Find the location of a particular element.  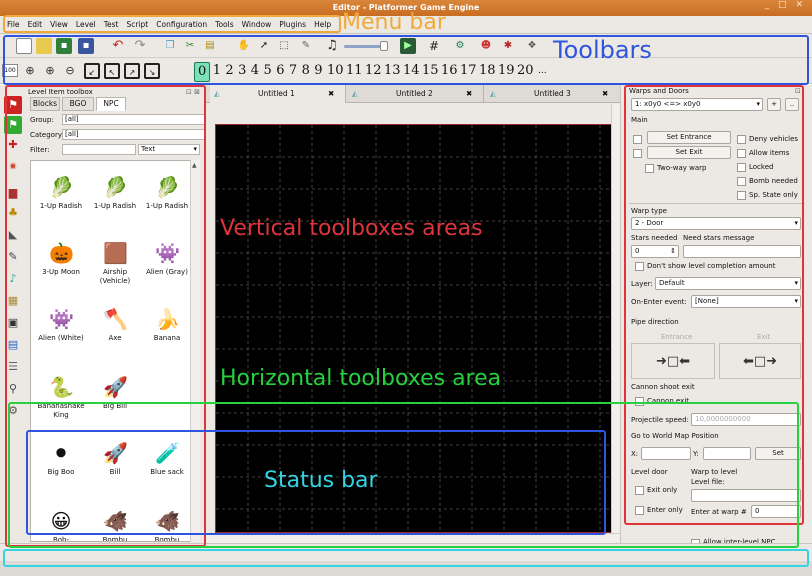

zoom-out-icon: ⊖ is located at coordinates (70, 71).